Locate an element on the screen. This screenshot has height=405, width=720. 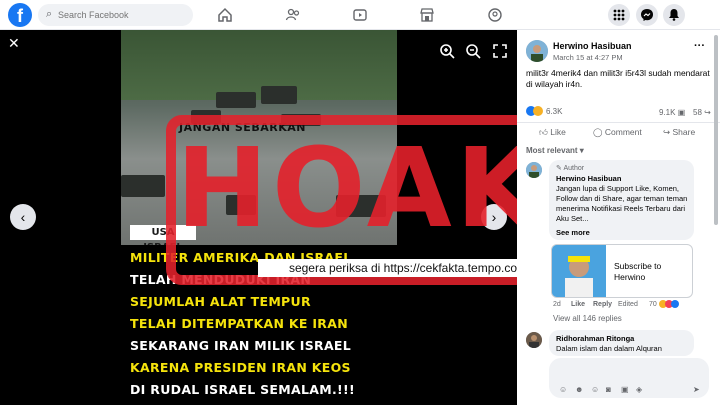
messenger-button is located at coordinates (647, 15).